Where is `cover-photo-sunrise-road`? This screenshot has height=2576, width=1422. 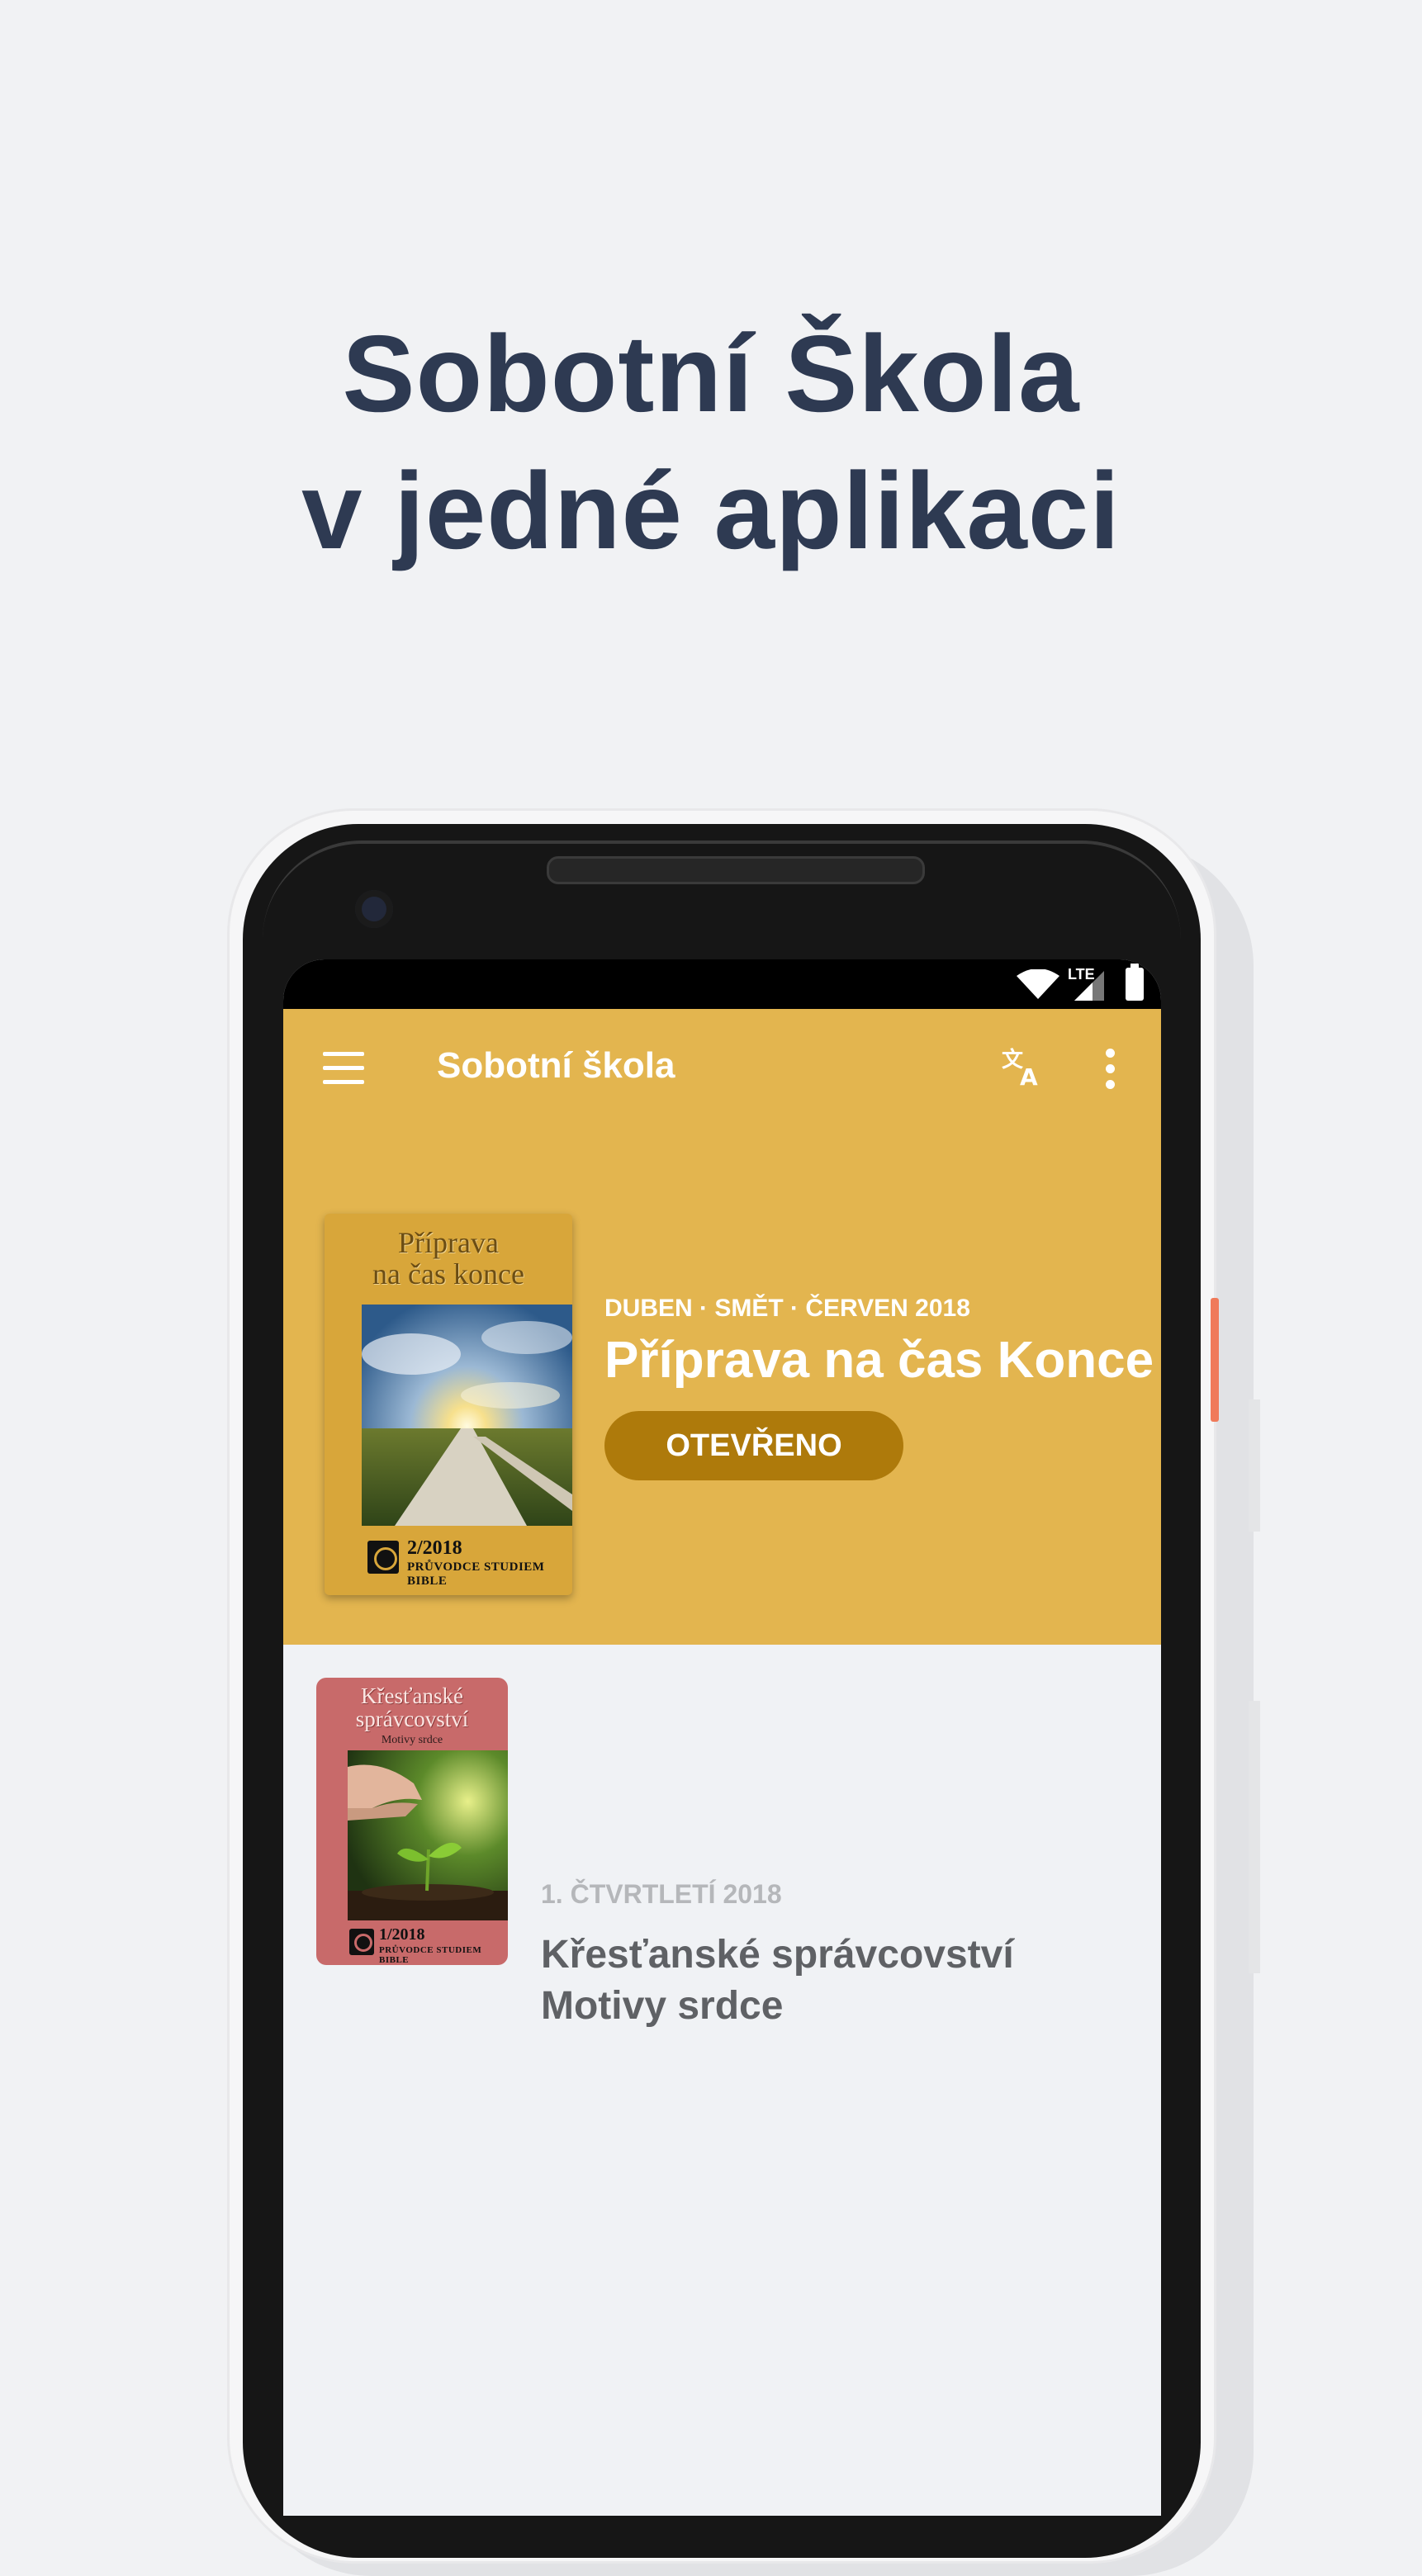
cover-photo-sunrise-road is located at coordinates (467, 1415).